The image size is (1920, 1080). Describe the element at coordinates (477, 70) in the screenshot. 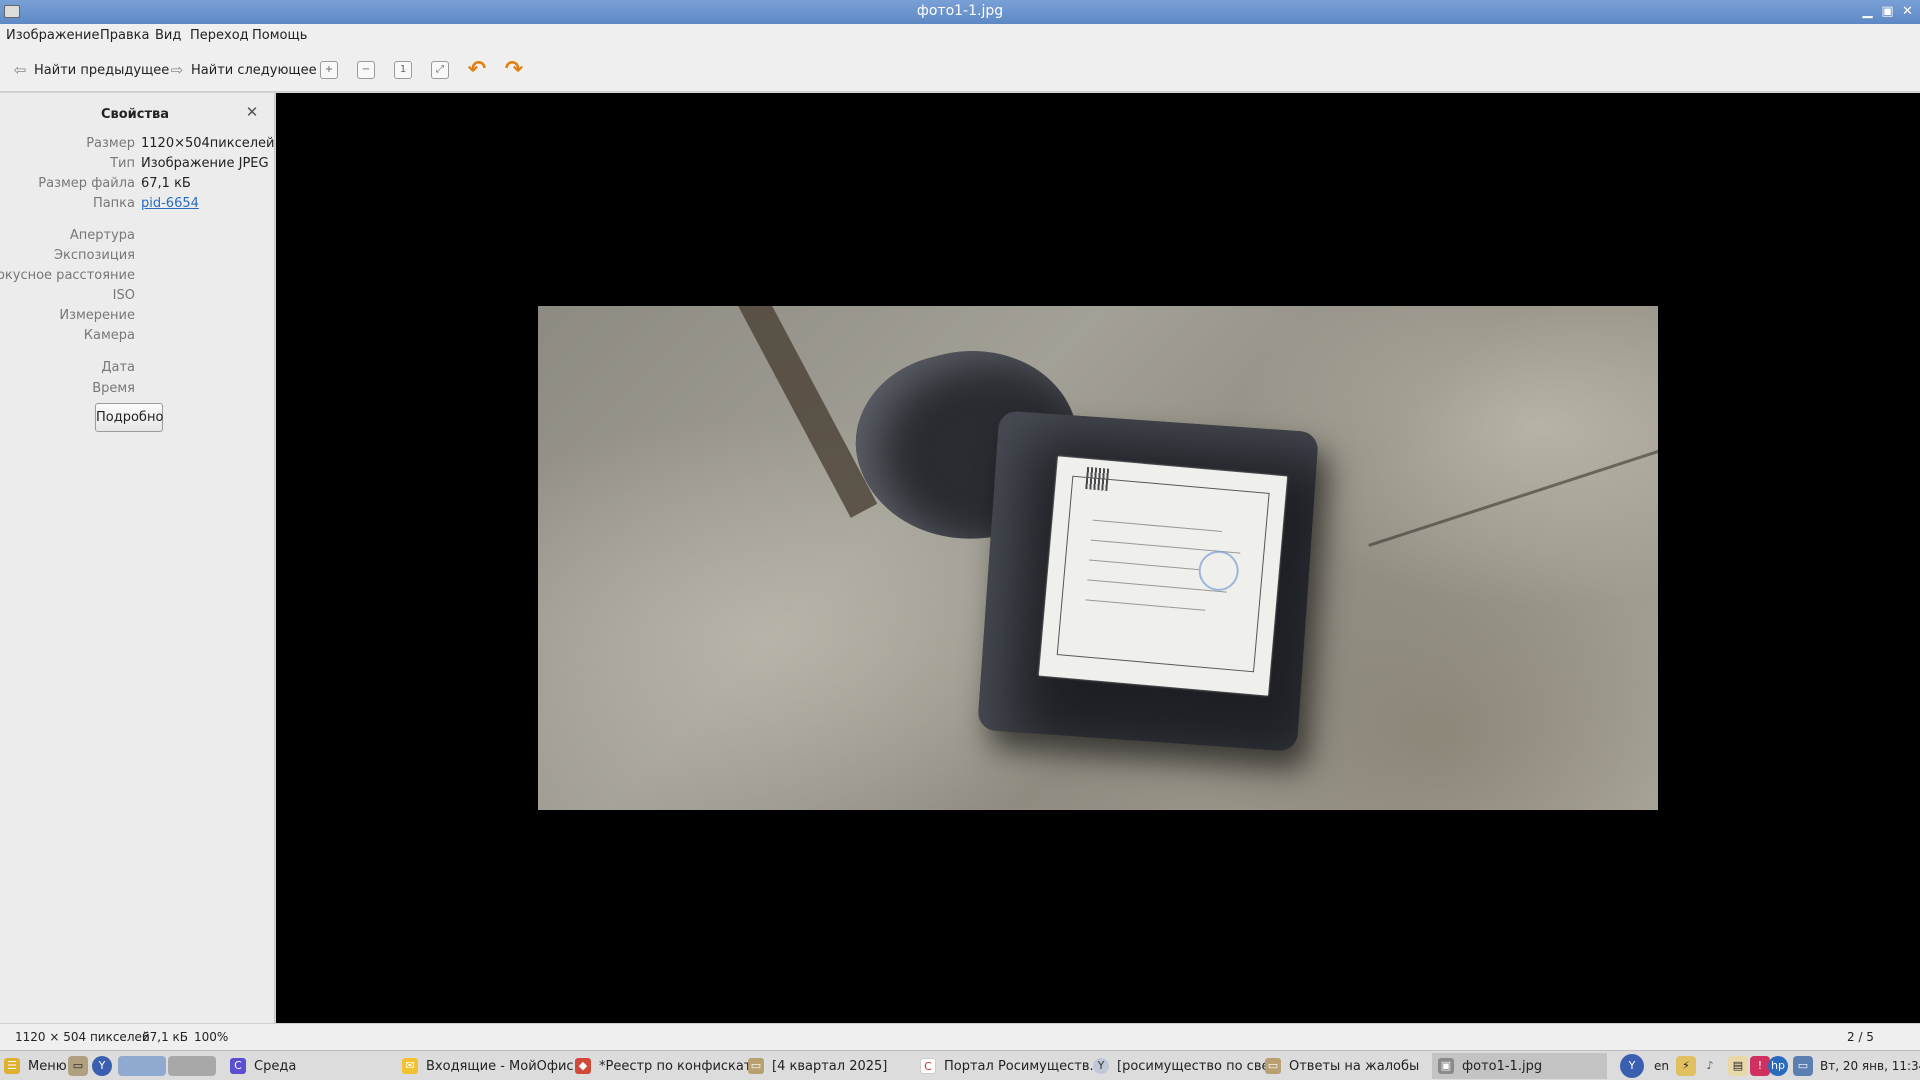

I see `rotate-left-icon: ↶` at that location.